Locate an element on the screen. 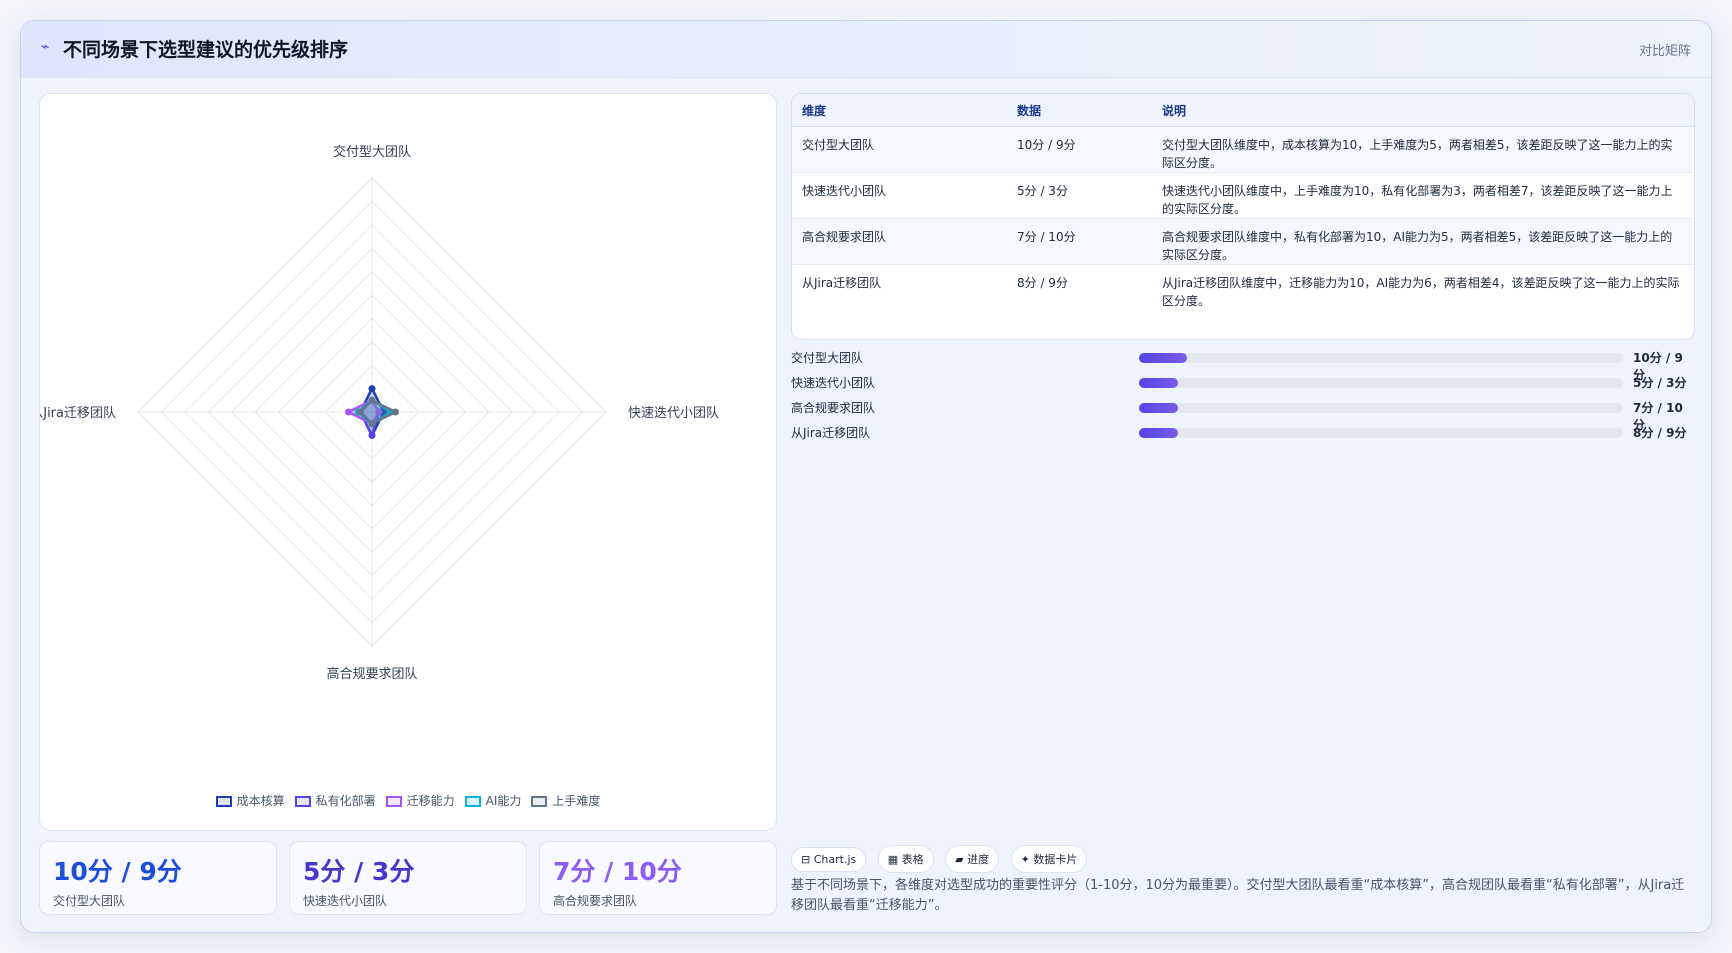 The height and width of the screenshot is (953, 1732). table-cell: 7分 / 10分 is located at coordinates (1079, 241).